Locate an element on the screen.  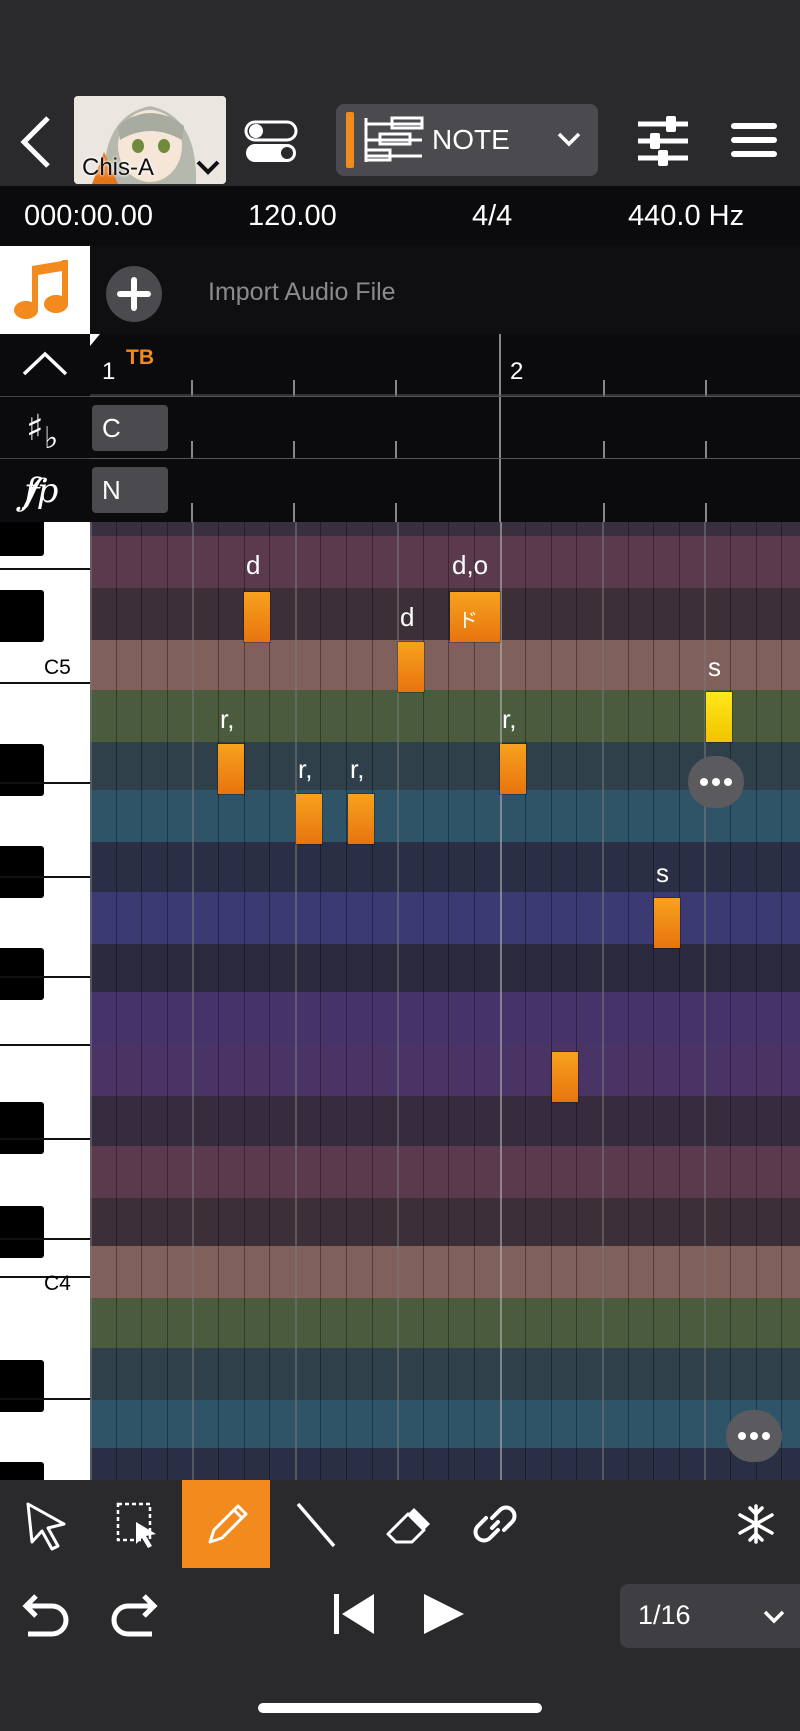
key-signature-button: ♯ ♭ is located at coordinates (45, 427).